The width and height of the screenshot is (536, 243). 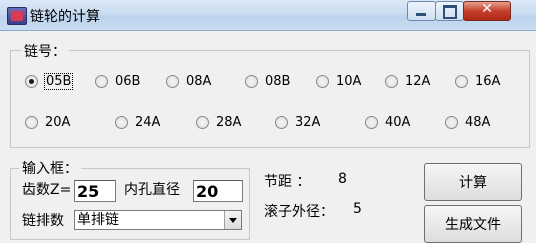 What do you see at coordinates (95, 191) in the screenshot?
I see `teeth-input: 25` at bounding box center [95, 191].